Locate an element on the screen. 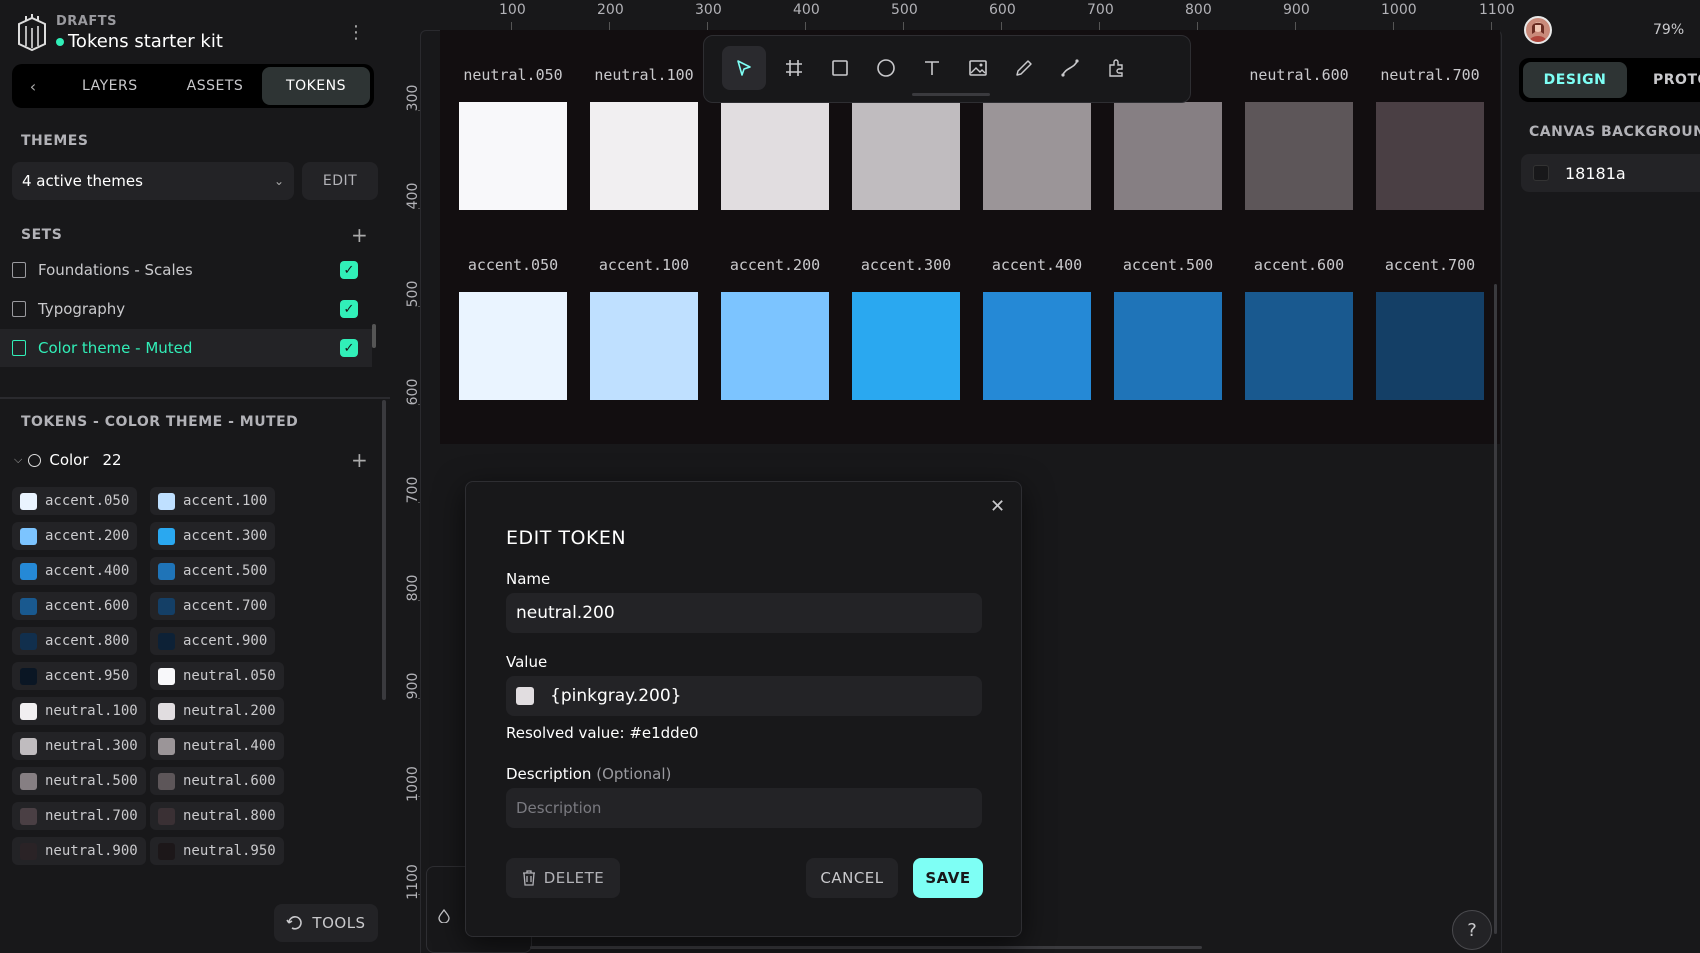 Image resolution: width=1700 pixels, height=953 pixels. token-pill: neutral.100 is located at coordinates (79, 711).